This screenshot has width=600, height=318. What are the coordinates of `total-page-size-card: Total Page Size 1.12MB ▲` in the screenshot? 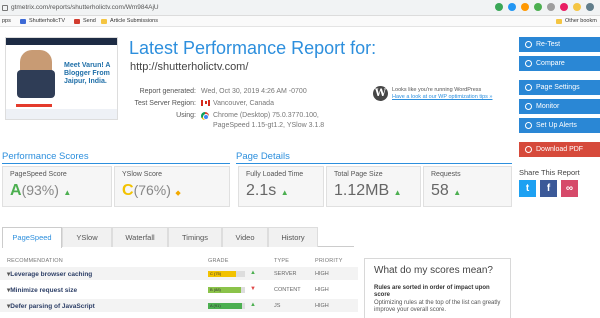 It's located at (373, 186).